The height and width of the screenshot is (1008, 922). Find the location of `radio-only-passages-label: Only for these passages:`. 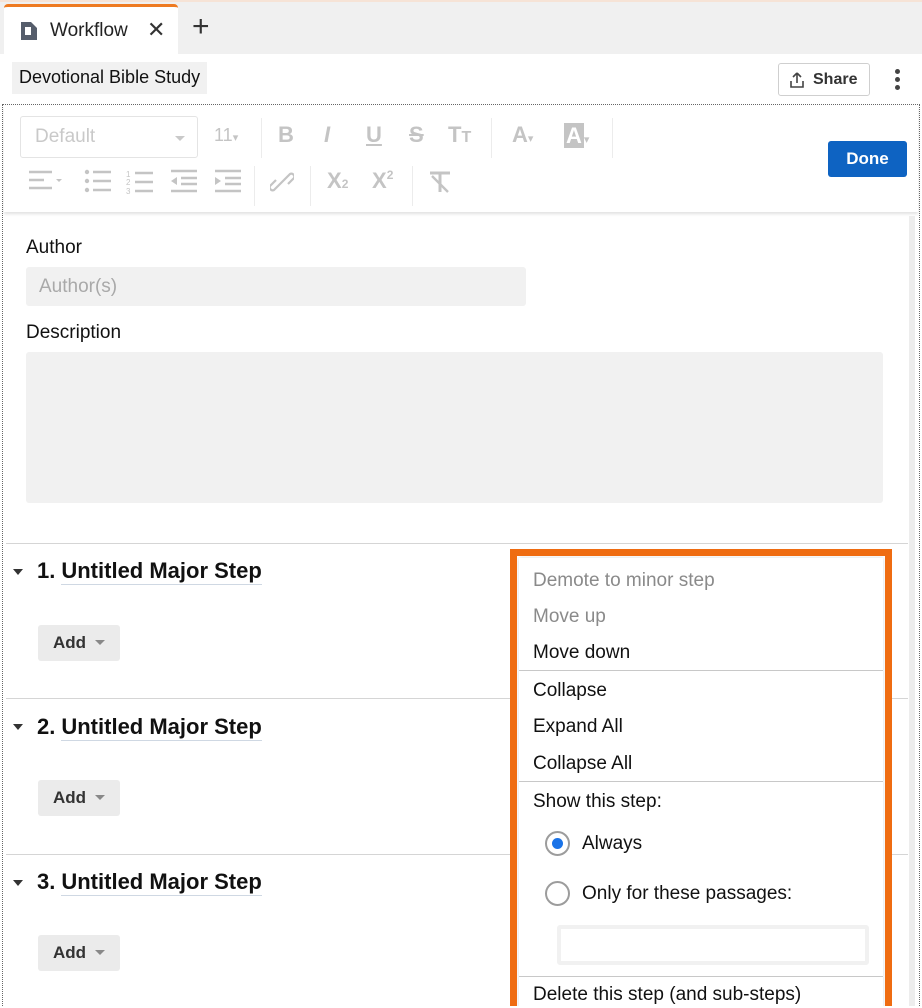

radio-only-passages-label: Only for these passages: is located at coordinates (687, 894).